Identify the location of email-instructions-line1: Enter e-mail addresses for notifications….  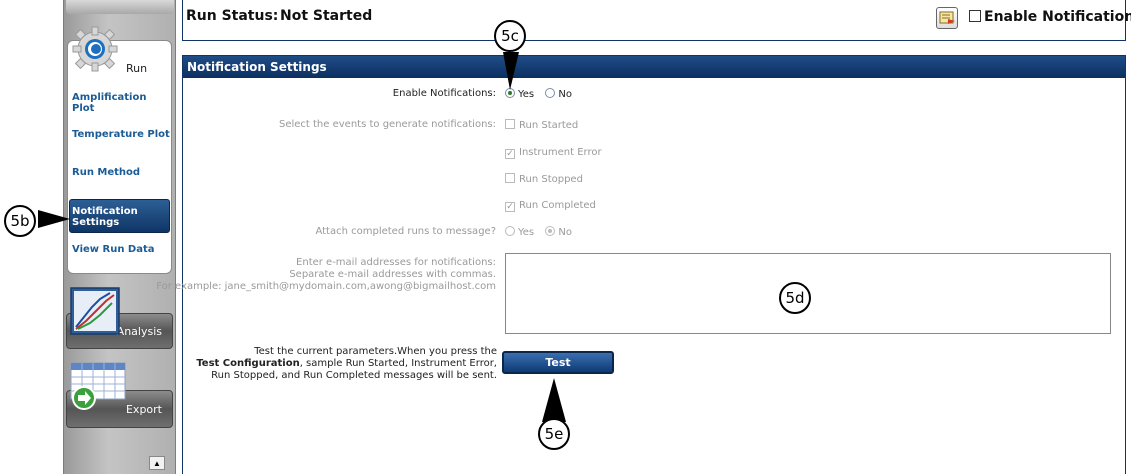
(396, 262).